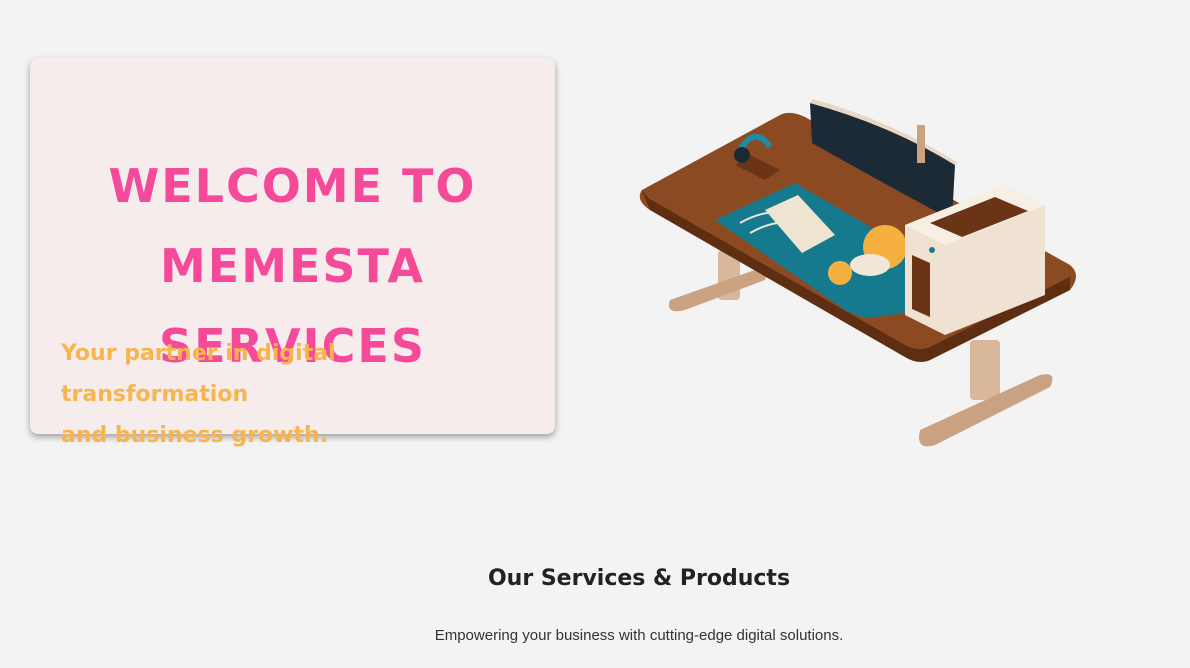 This screenshot has width=1190, height=668. Describe the element at coordinates (870, 265) in the screenshot. I see `mouse` at that location.